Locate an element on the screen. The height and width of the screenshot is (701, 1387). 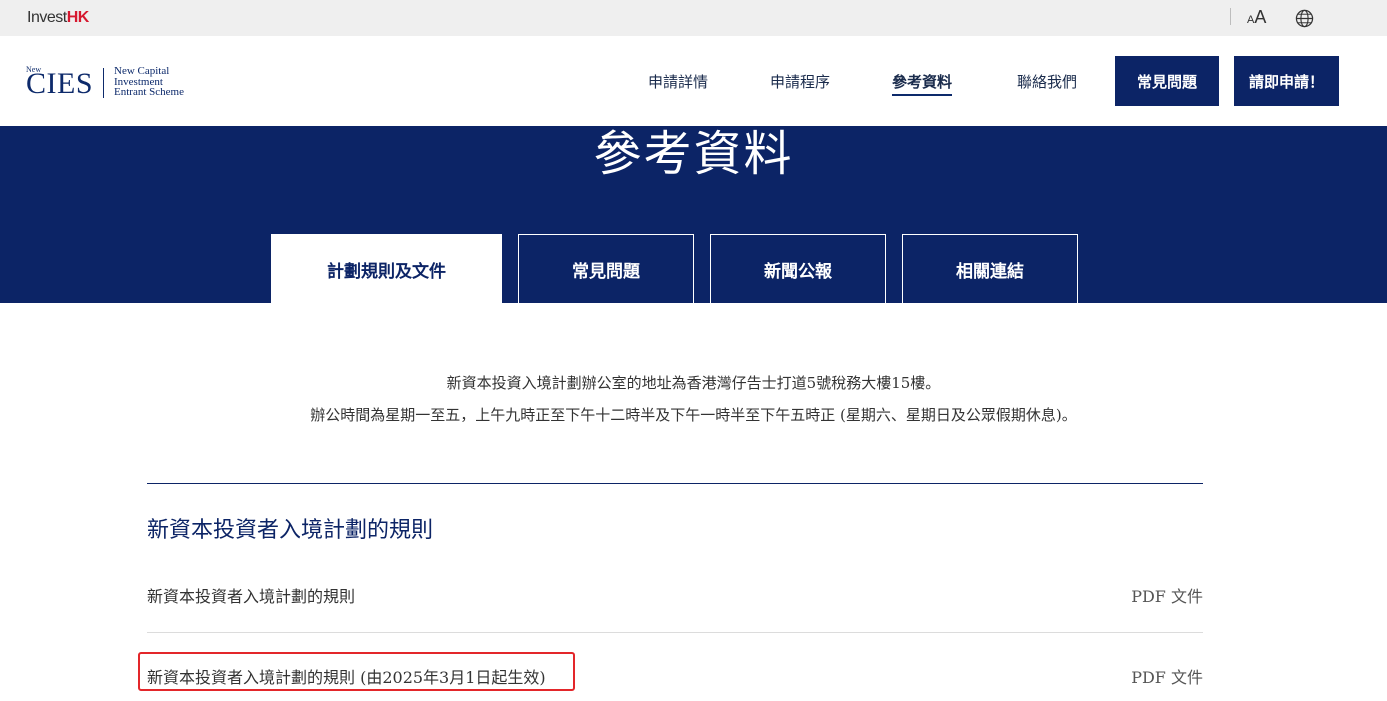
cies-logo-divider is located at coordinates (103, 83).